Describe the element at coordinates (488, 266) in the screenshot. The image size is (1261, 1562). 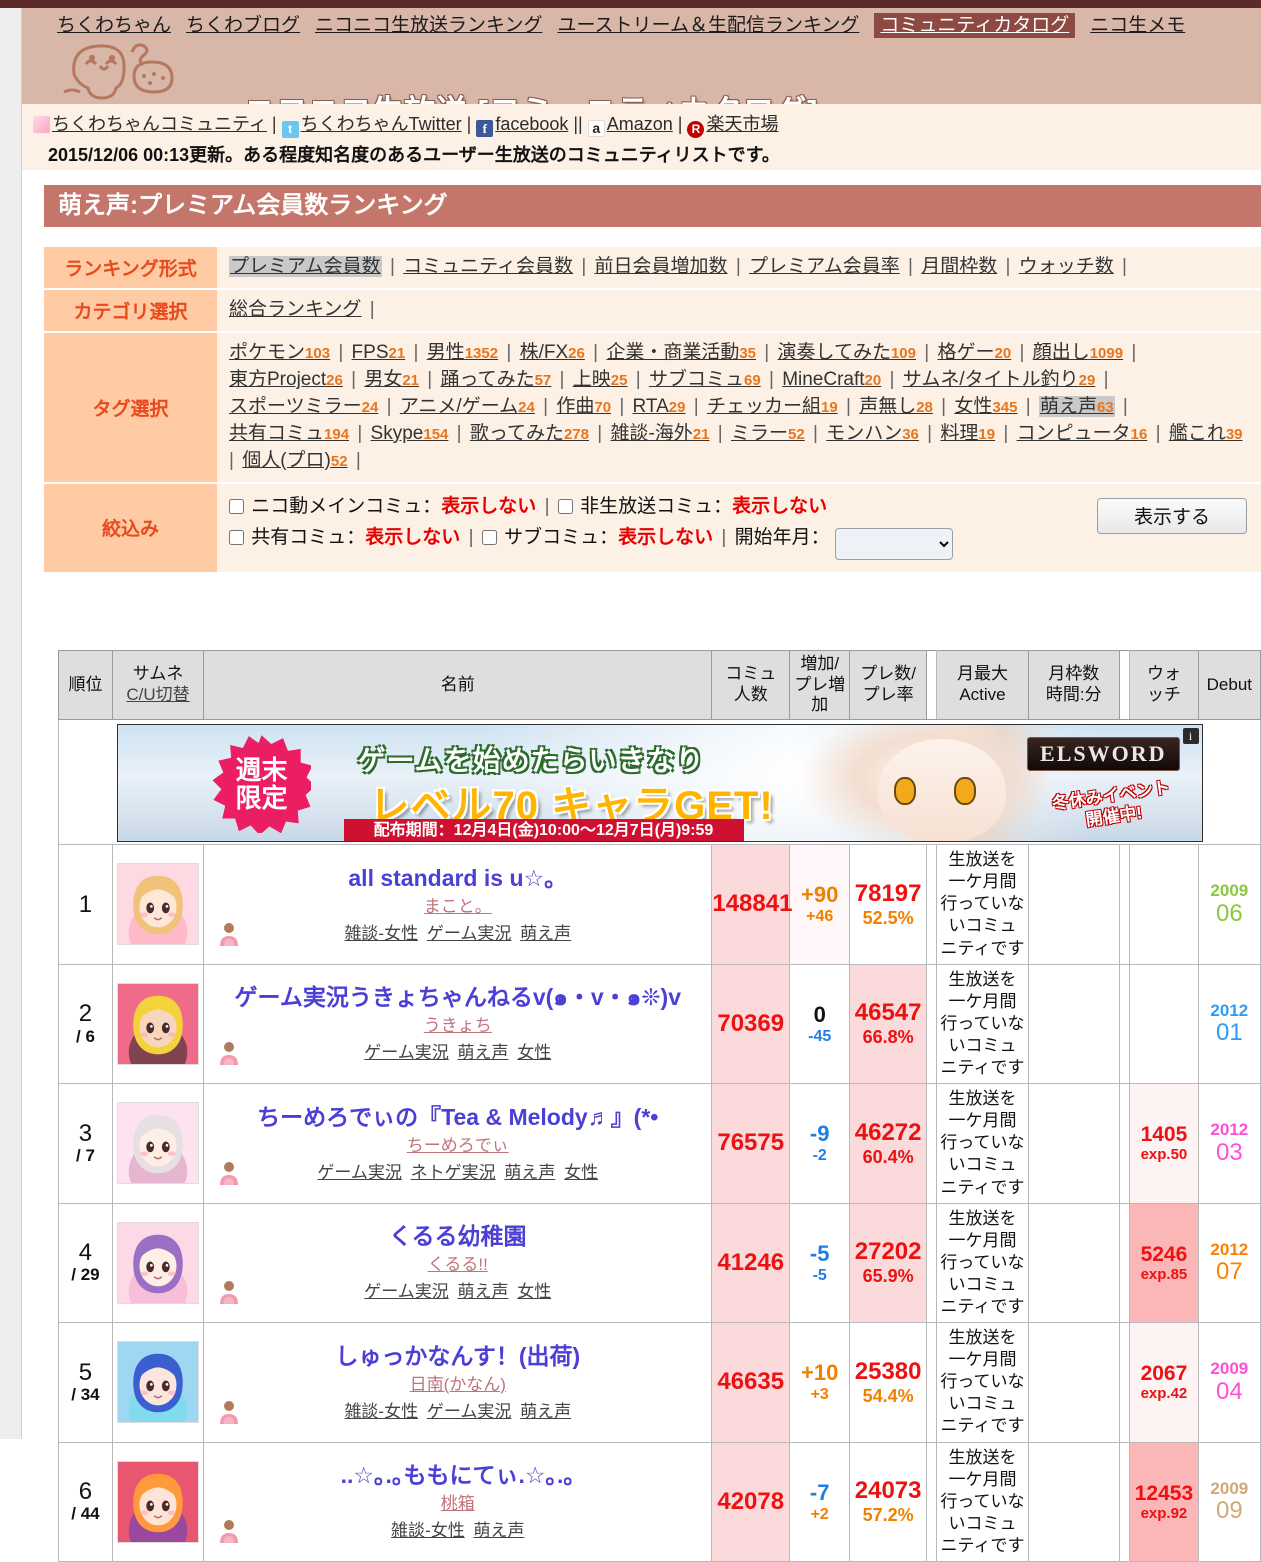
I see `ranking-format-1: コミュニティ会員数` at that location.